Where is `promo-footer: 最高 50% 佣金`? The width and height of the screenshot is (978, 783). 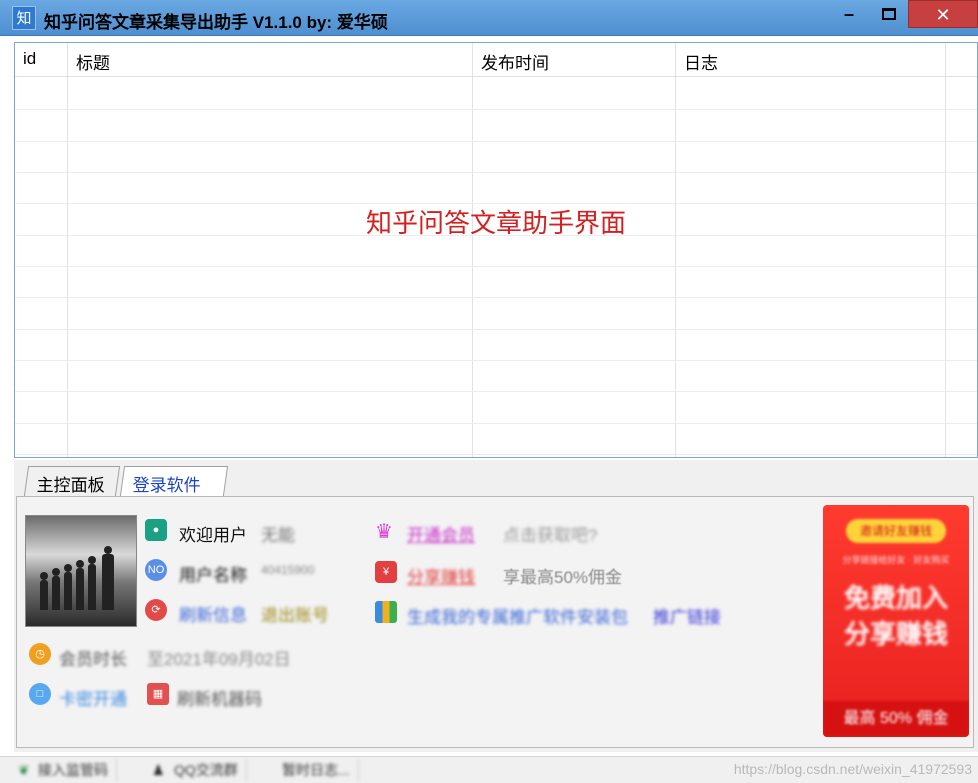 promo-footer: 最高 50% 佣金 is located at coordinates (896, 719).